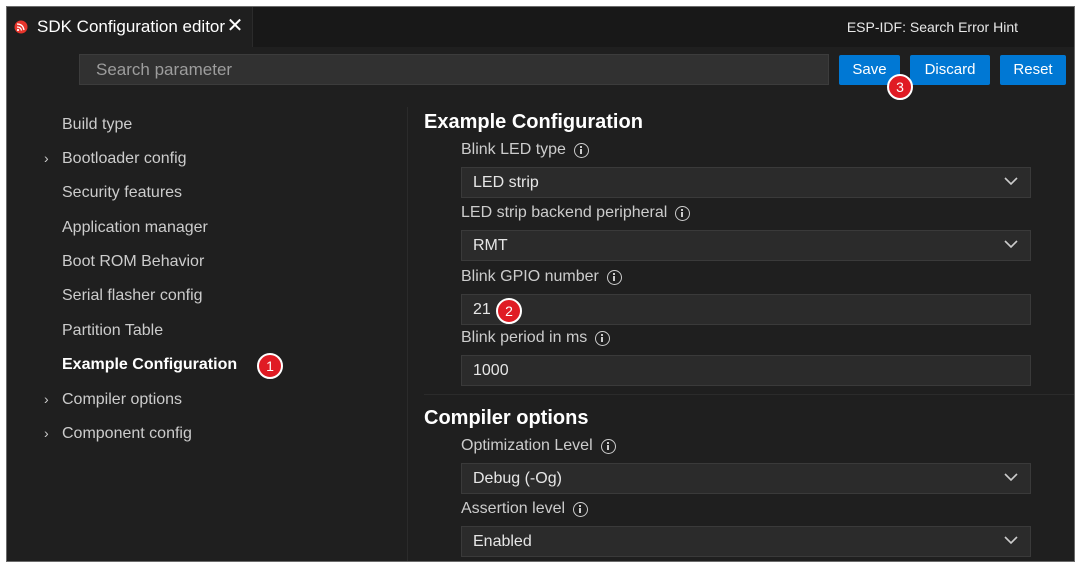  Describe the element at coordinates (506, 182) in the screenshot. I see `blink-led-type-value: LED strip` at that location.